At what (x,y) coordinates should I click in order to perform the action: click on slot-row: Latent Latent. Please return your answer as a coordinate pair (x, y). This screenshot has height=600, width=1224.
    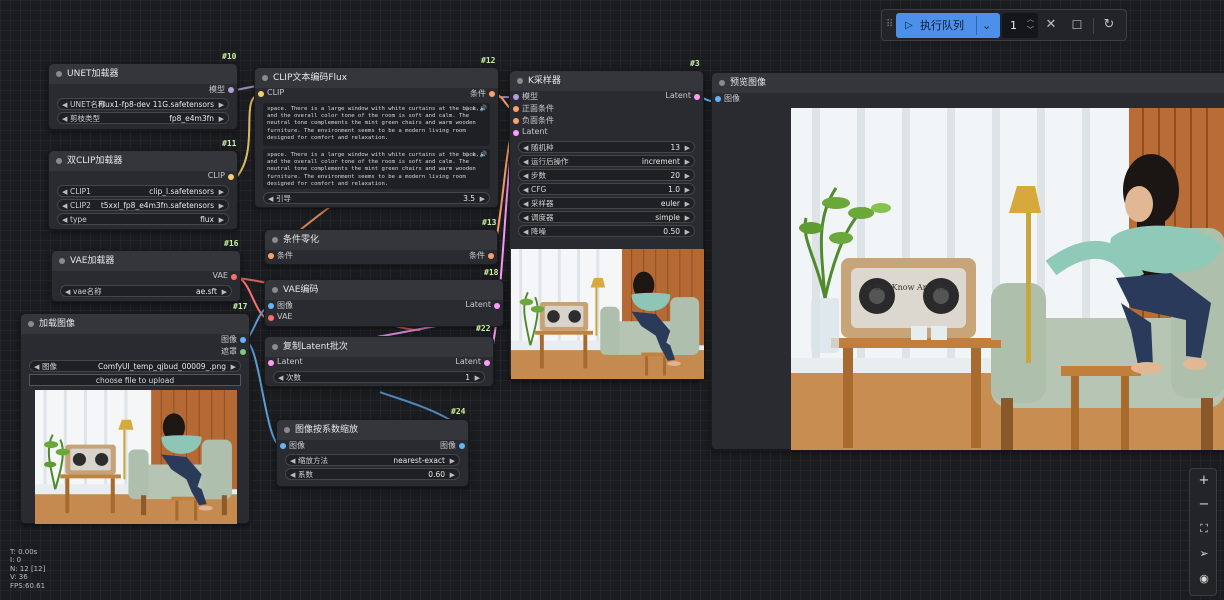
    Looking at the image, I should click on (379, 363).